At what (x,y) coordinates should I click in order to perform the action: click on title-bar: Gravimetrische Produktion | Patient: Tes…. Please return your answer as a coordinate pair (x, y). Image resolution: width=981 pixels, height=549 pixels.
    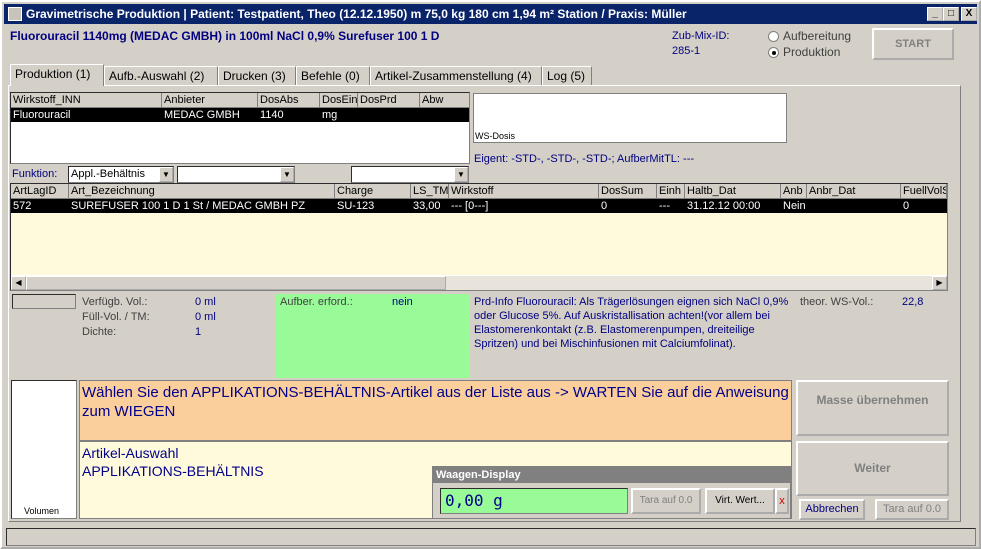
    Looking at the image, I should click on (490, 14).